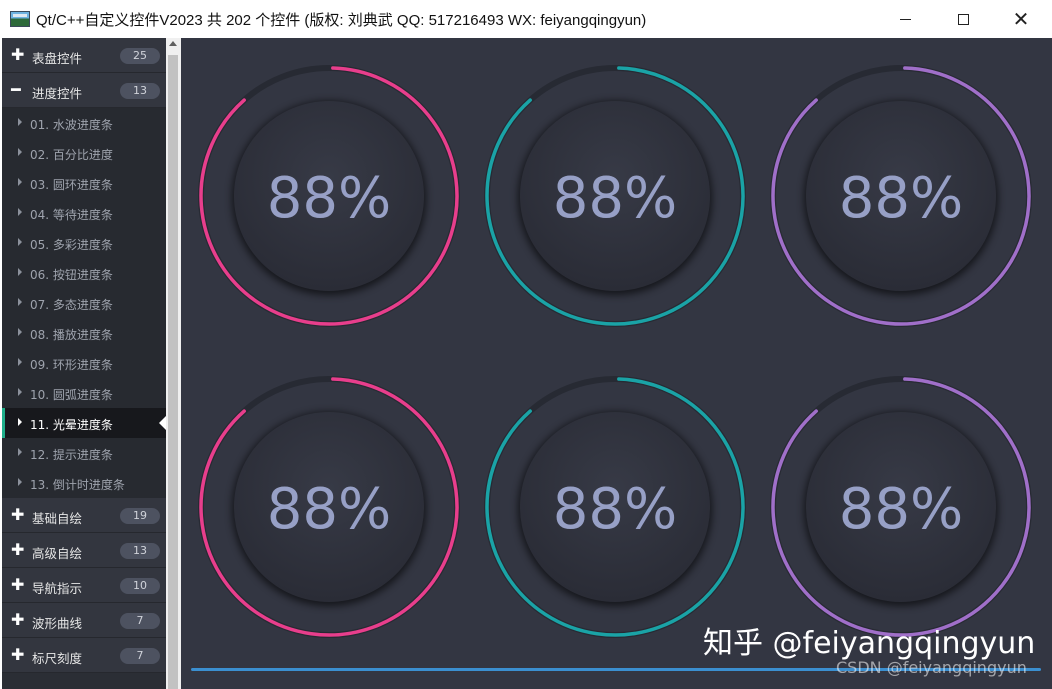  I want to click on sidebar-item: 01. 水波进度条, so click(84, 123).